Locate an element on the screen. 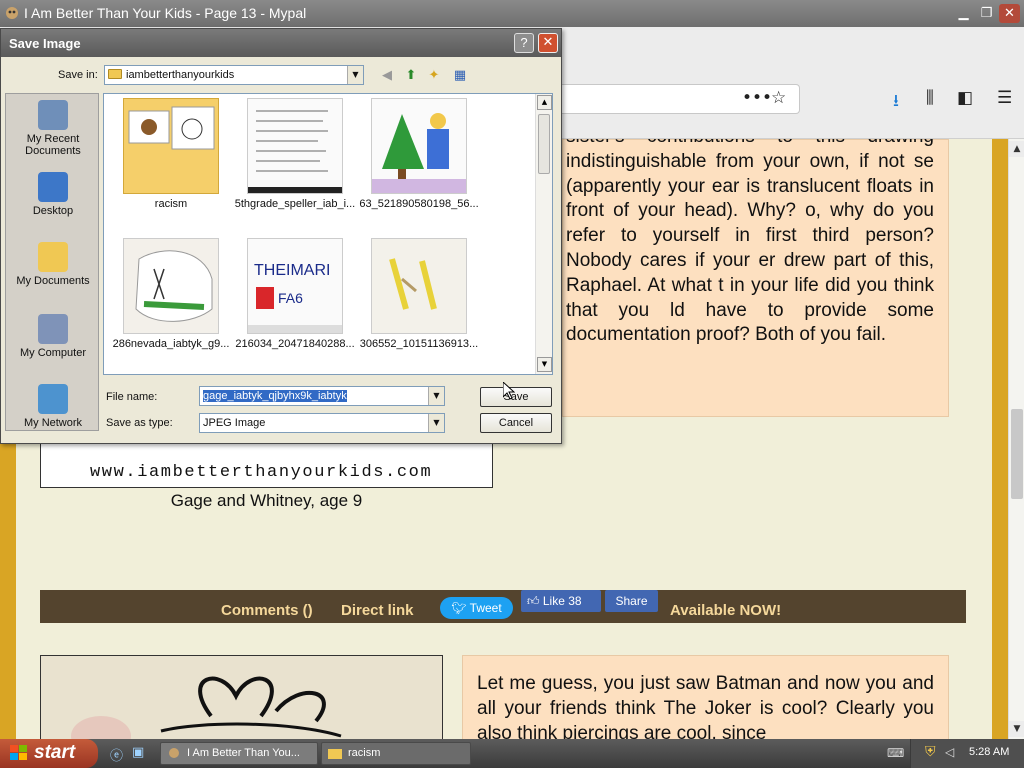 The width and height of the screenshot is (1024, 768). file-list-scroll-up: ▲ is located at coordinates (544, 102).